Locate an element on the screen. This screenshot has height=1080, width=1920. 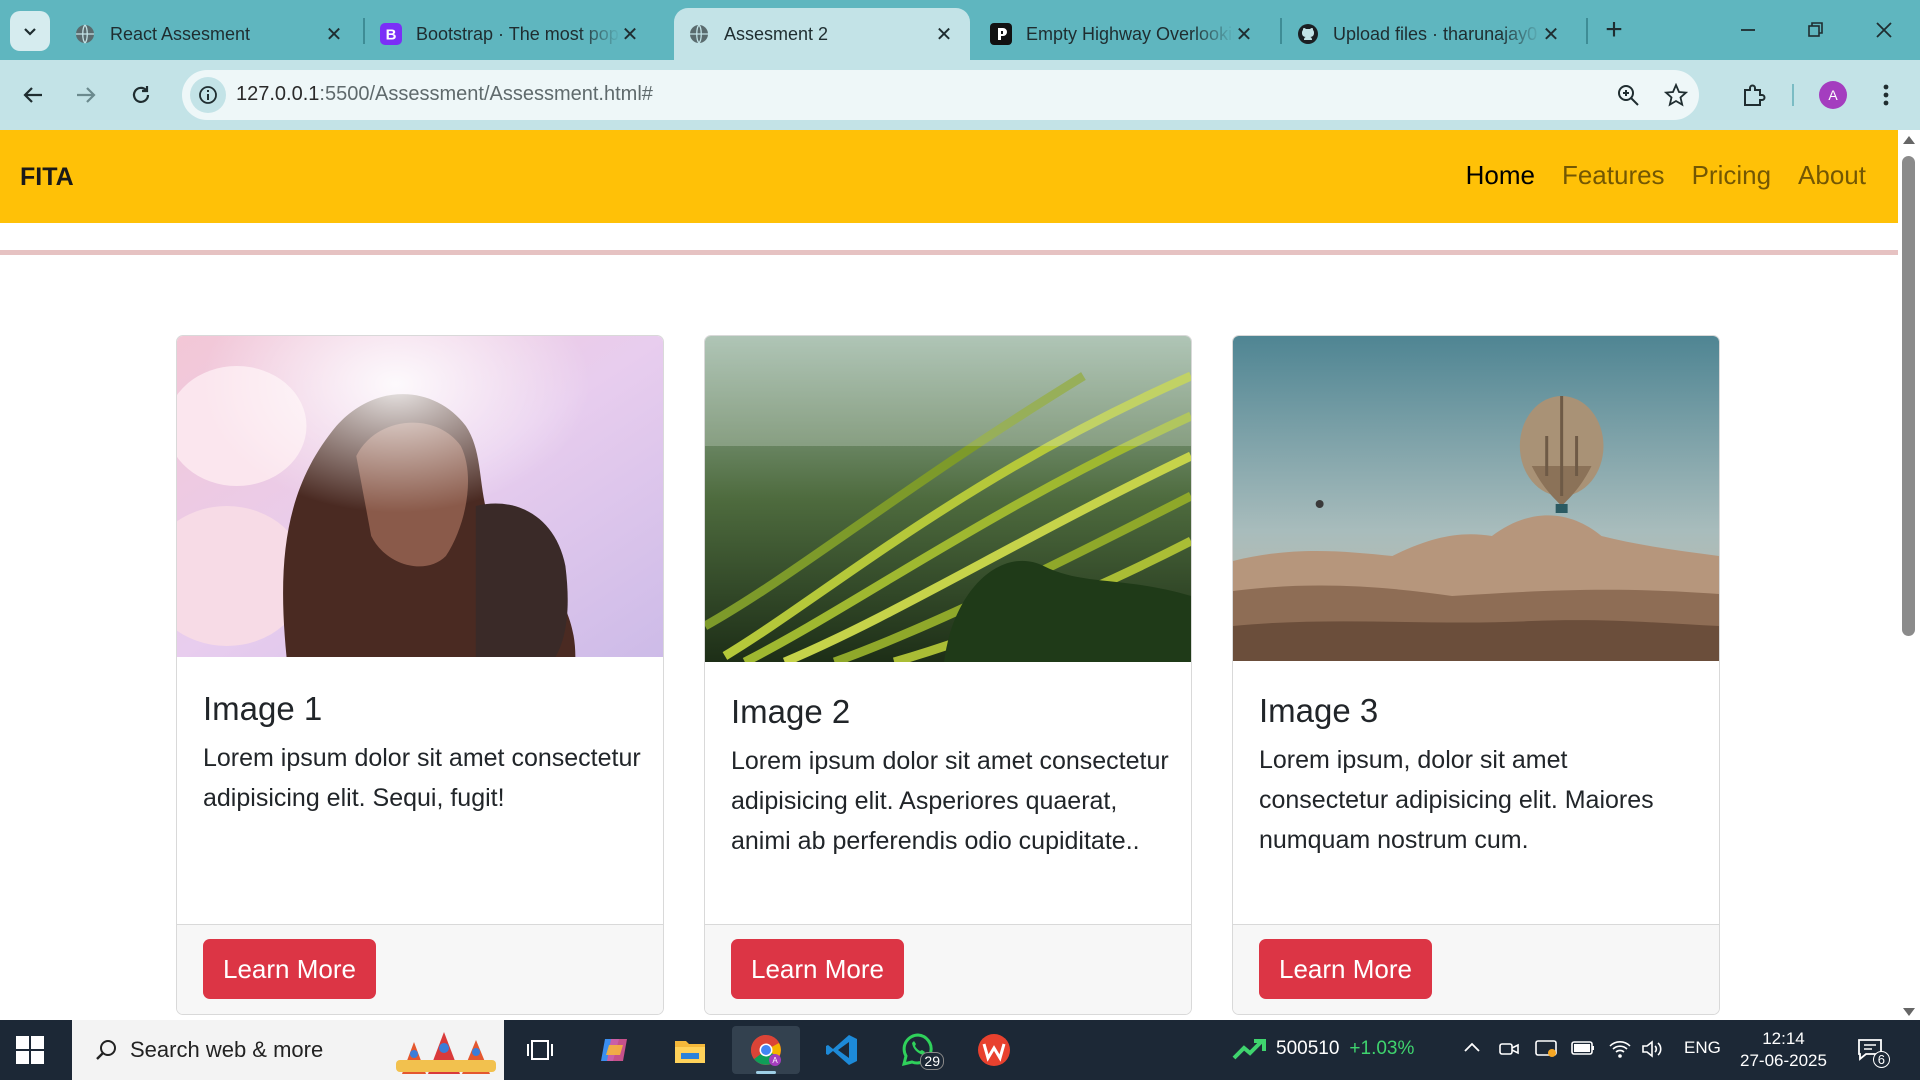
tab-title: Assesment 2 is located at coordinates (776, 33).